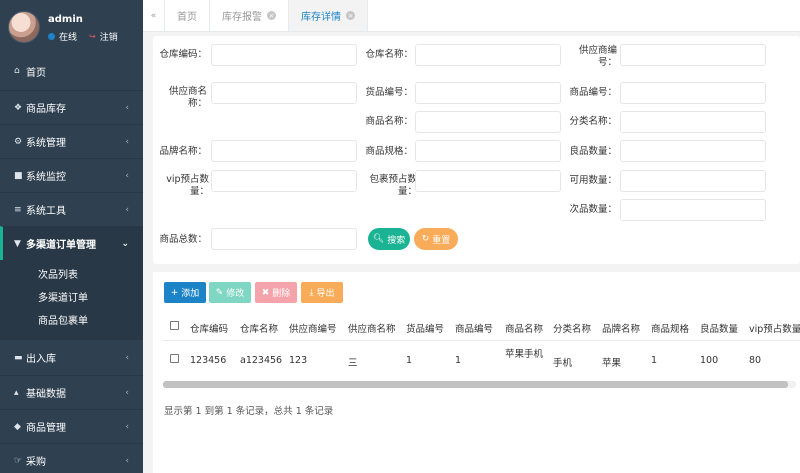  What do you see at coordinates (488, 55) in the screenshot?
I see `warehouse-name-input` at bounding box center [488, 55].